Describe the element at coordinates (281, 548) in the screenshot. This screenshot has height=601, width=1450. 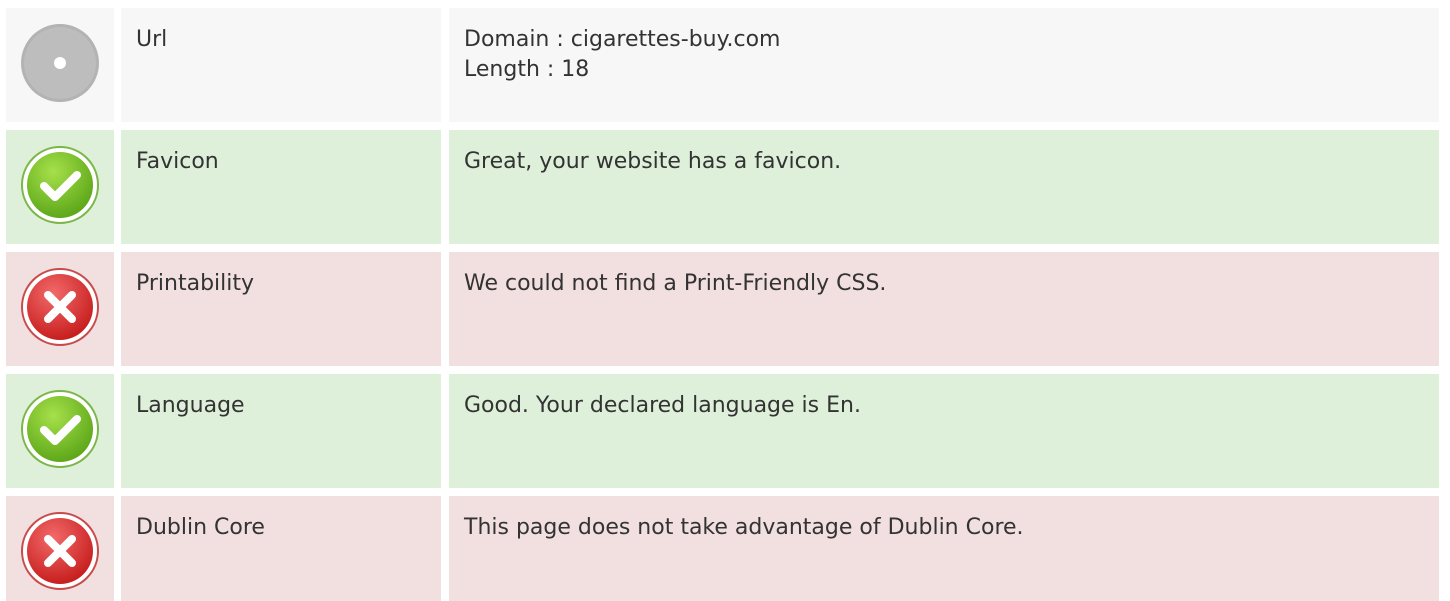
I see `row-label: Dublin Core` at that location.